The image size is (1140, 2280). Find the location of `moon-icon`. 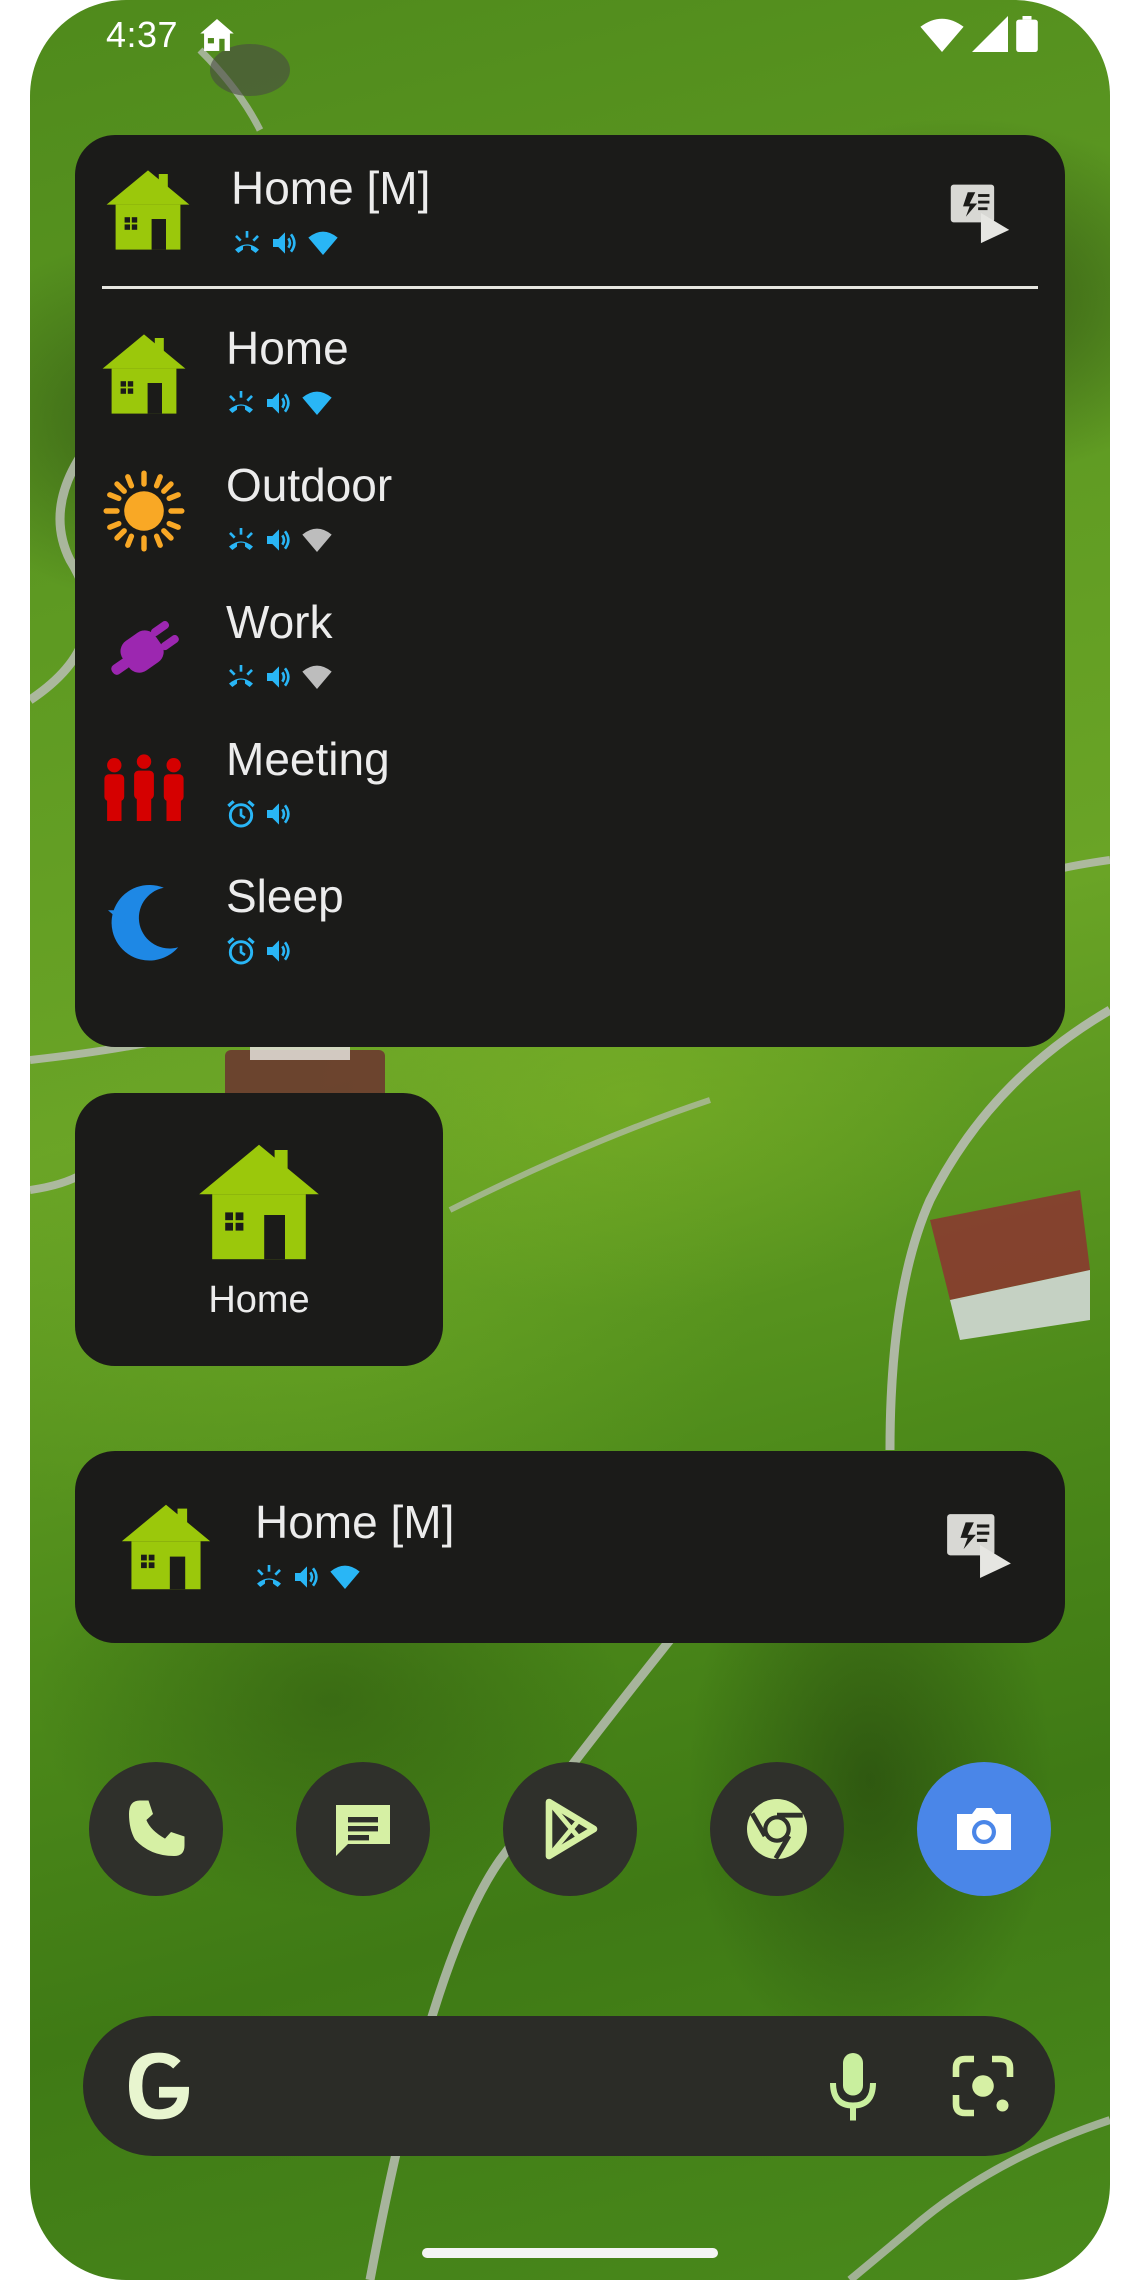

moon-icon is located at coordinates (143, 922).